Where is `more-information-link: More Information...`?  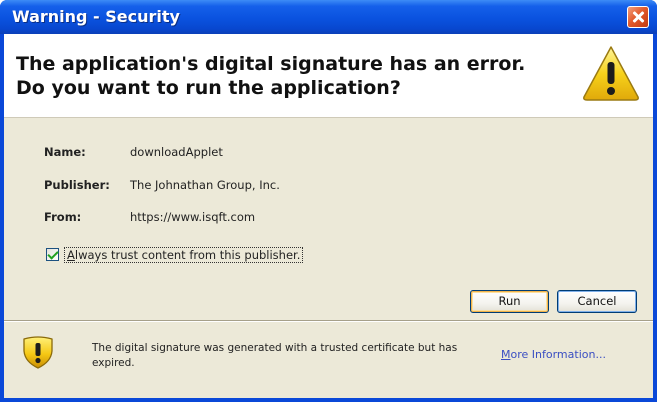 more-information-link: More Information... is located at coordinates (553, 354).